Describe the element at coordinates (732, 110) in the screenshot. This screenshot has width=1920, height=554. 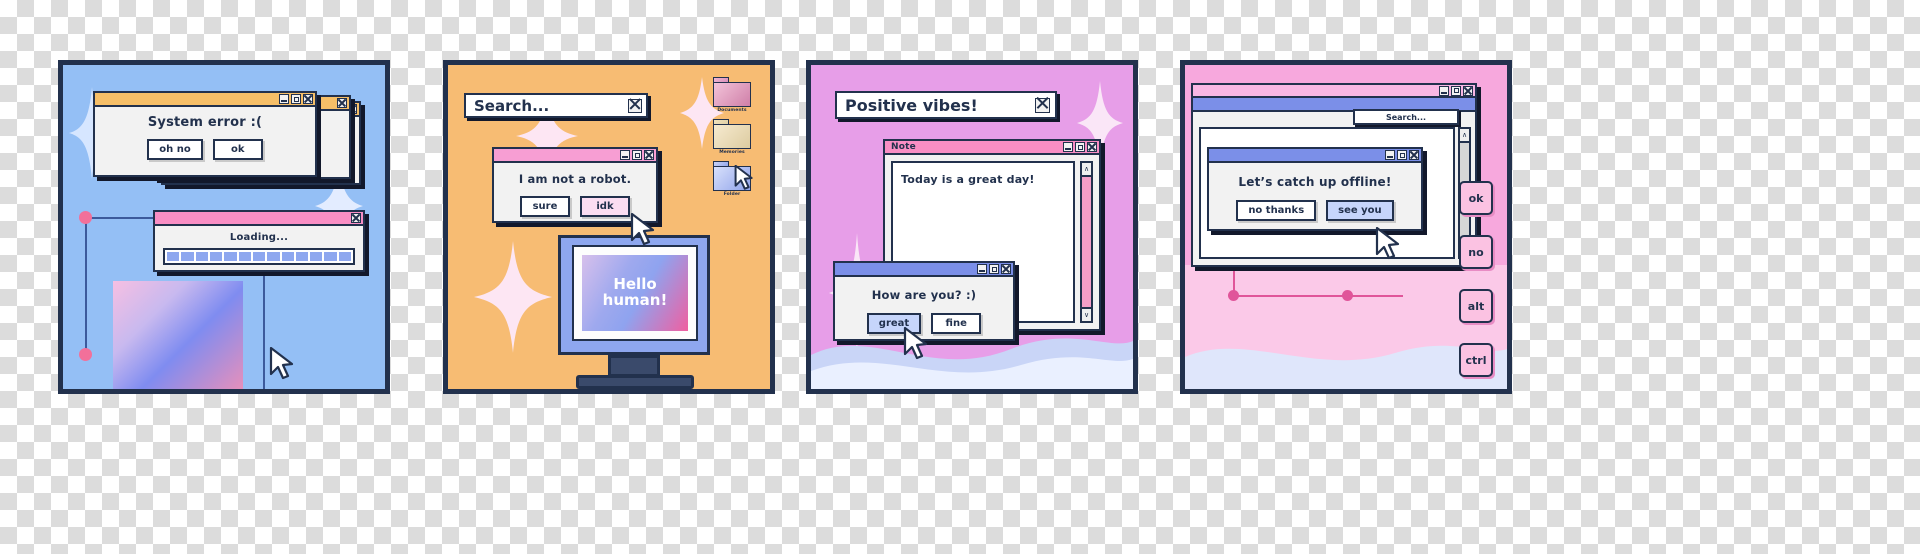
I see `folder-label: Documents` at that location.